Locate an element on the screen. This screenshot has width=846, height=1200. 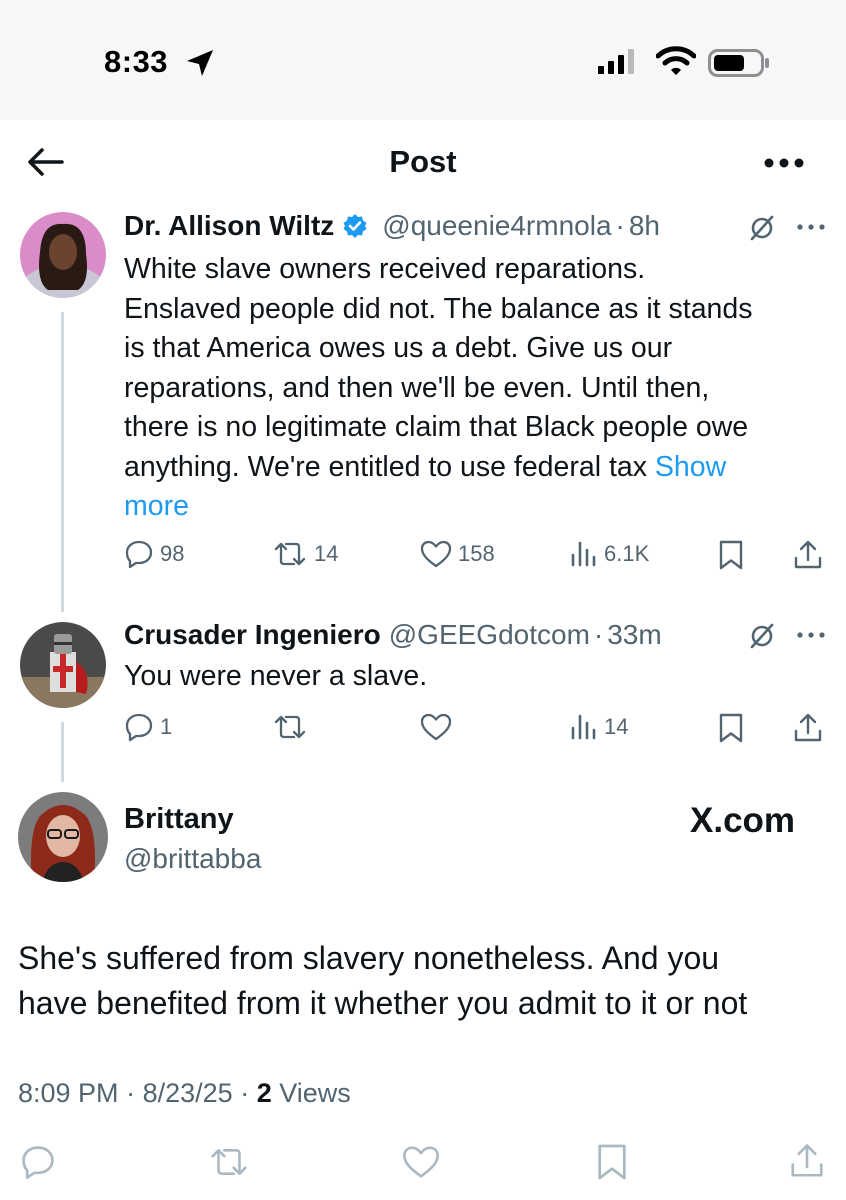
like-button is located at coordinates (436, 727).